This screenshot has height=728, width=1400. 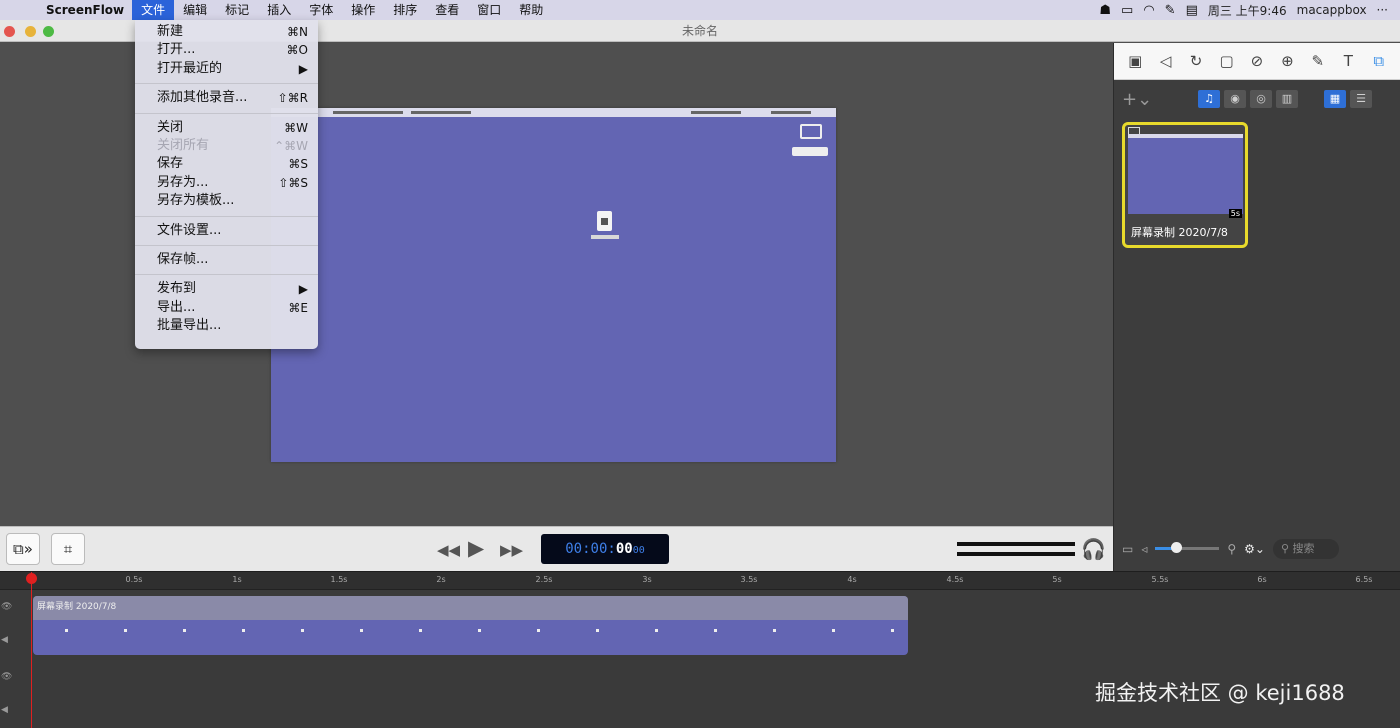 What do you see at coordinates (1170, 10) in the screenshot?
I see `tool-icon: ✎` at bounding box center [1170, 10].